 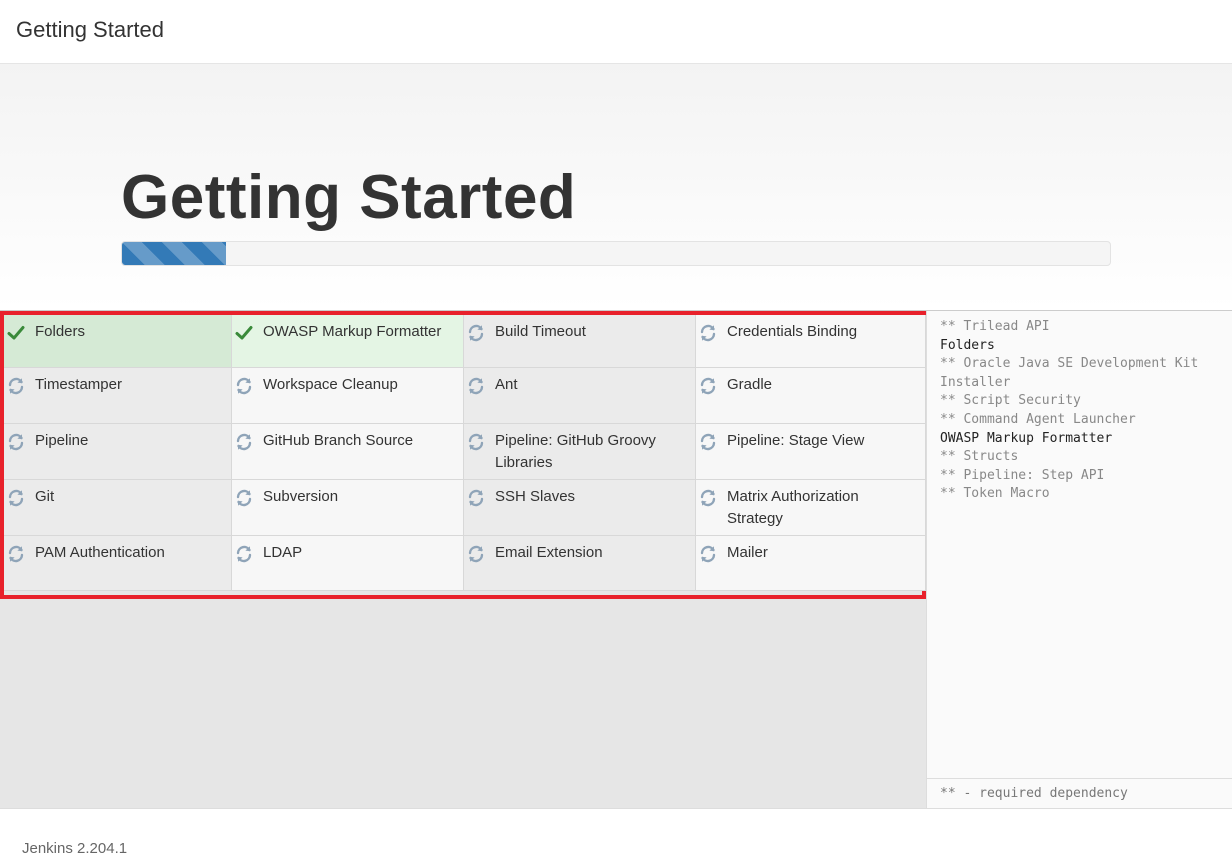 I want to click on plugin-item: PAM Authentication, so click(x=118, y=563).